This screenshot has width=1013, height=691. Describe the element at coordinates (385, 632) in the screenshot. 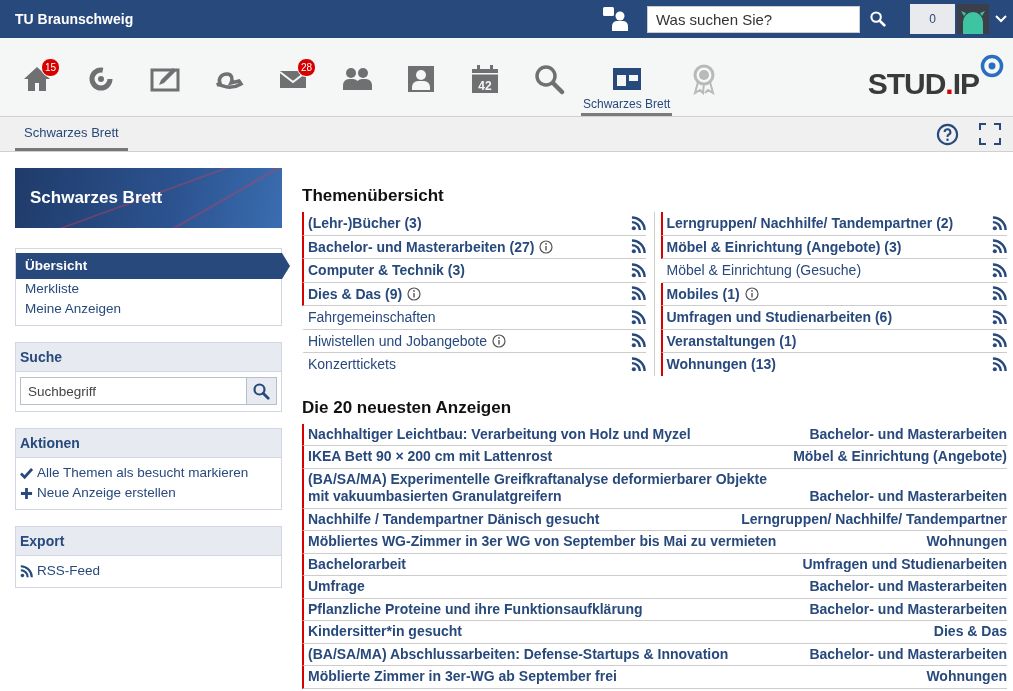

I see `ad-link: Kindersitter*in gesucht` at that location.